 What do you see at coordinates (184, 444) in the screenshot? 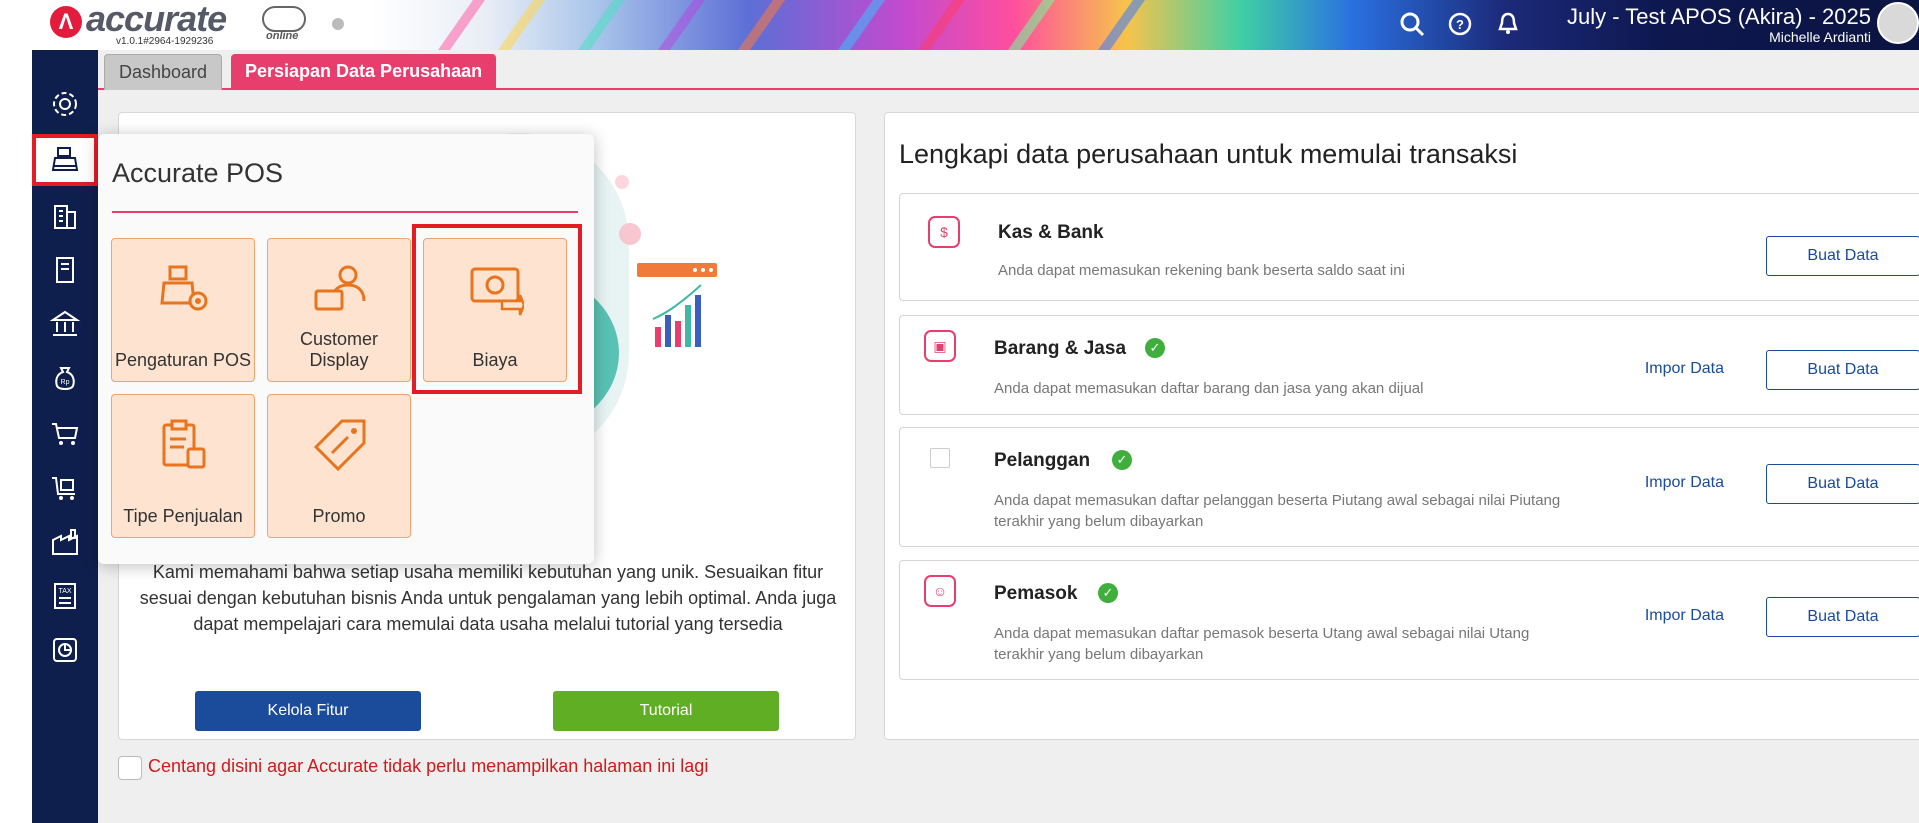
I see `sales-type-icon` at bounding box center [184, 444].